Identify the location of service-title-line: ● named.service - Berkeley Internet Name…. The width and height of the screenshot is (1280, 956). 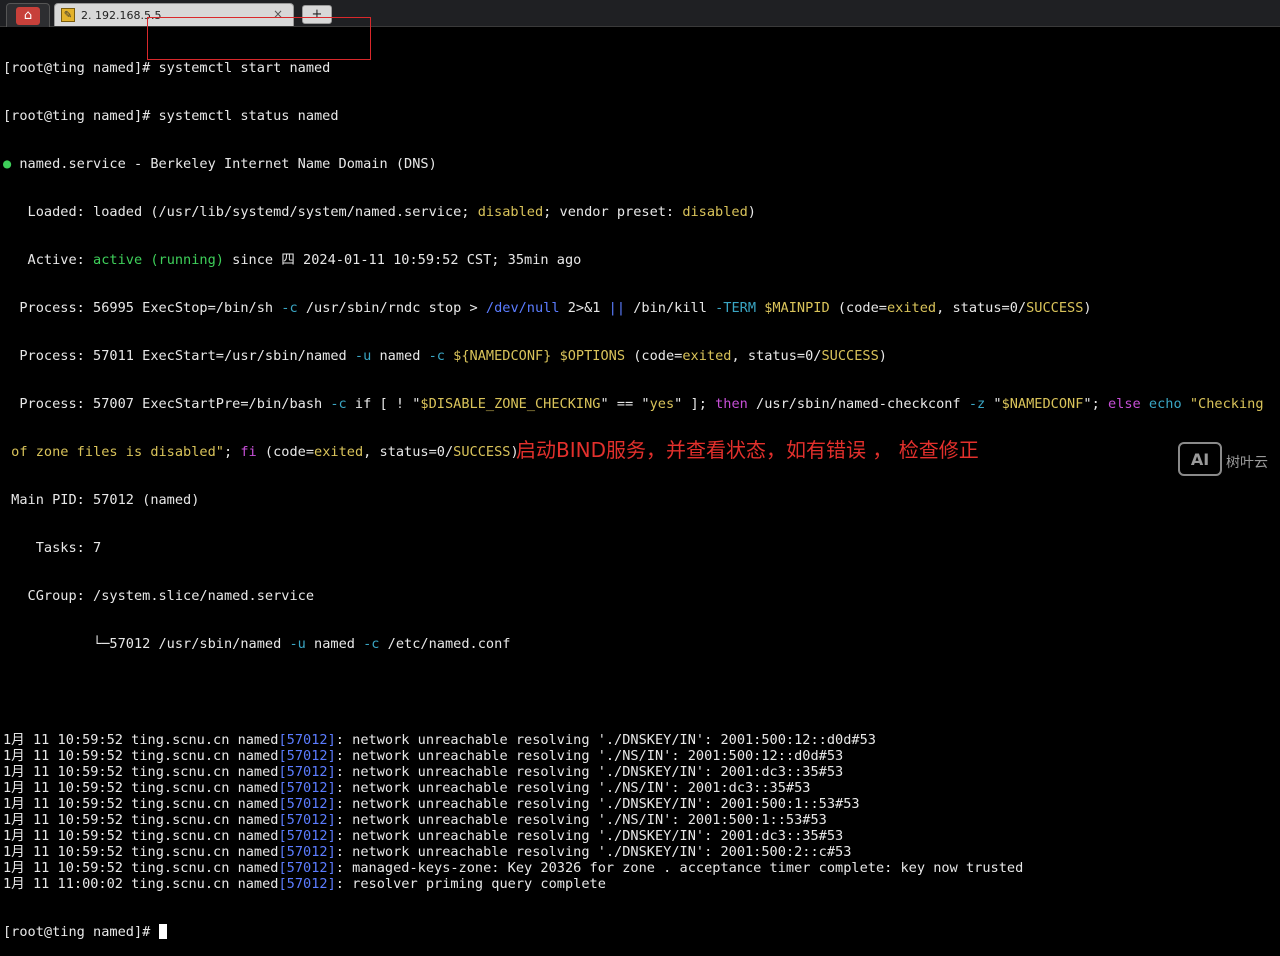
(641, 164).